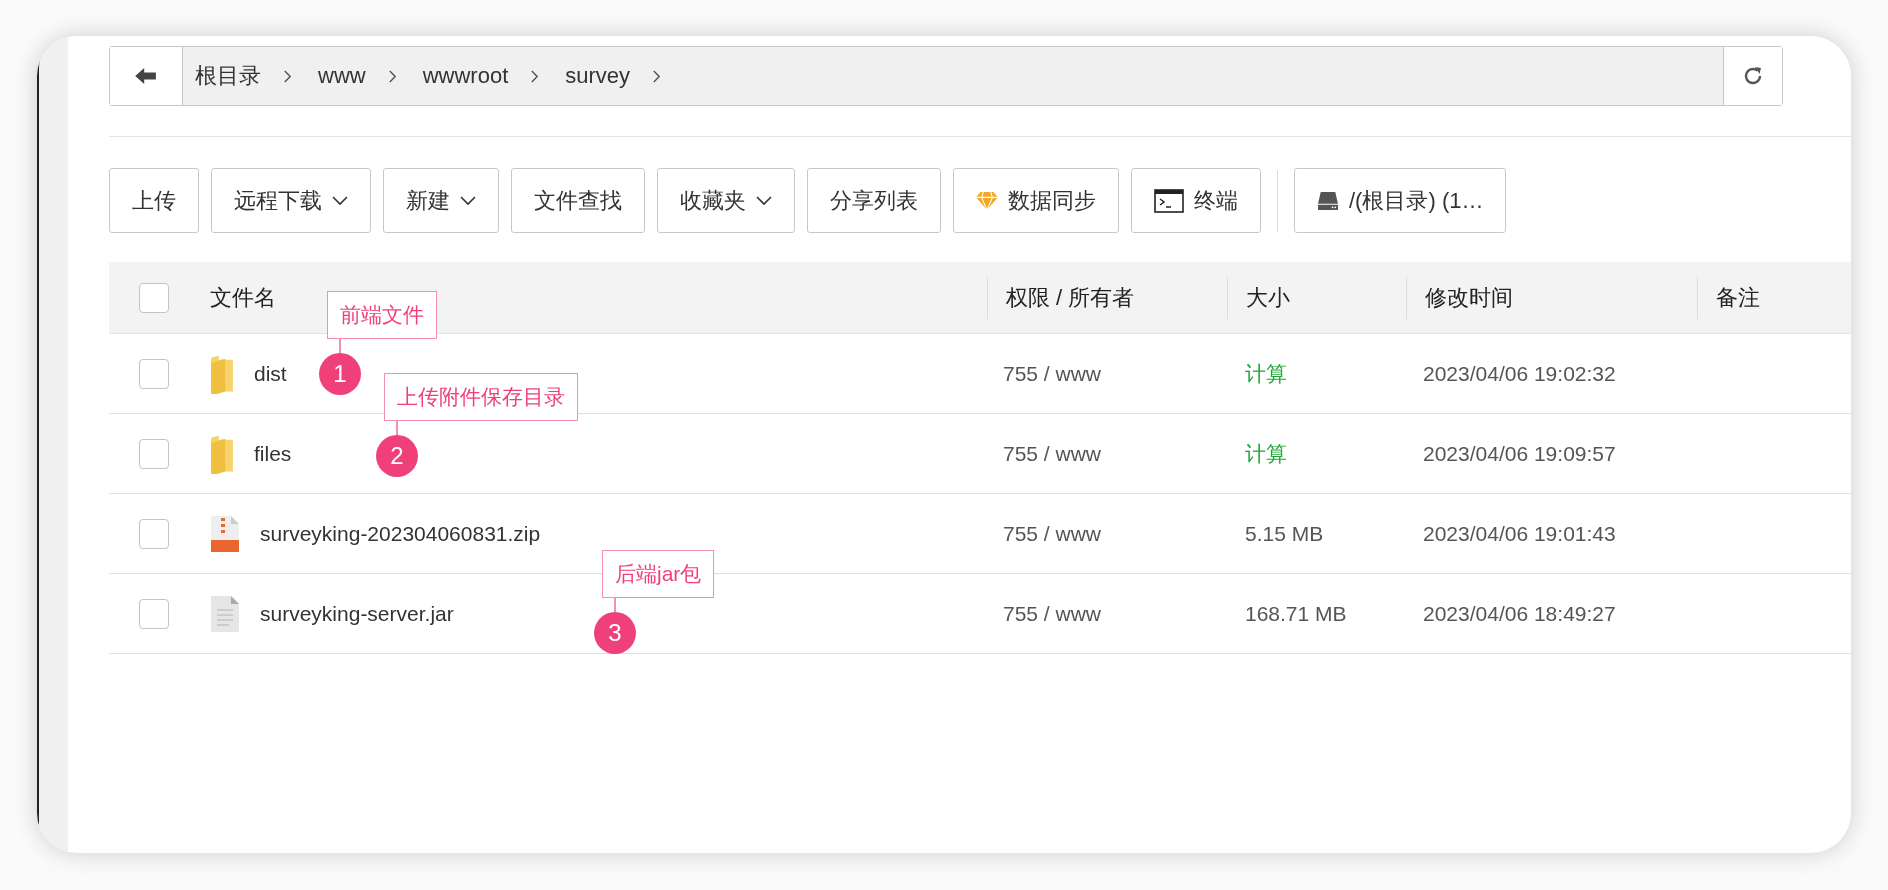 The width and height of the screenshot is (1888, 890). Describe the element at coordinates (1036, 200) in the screenshot. I see `toolbar-button: 数据同步` at that location.